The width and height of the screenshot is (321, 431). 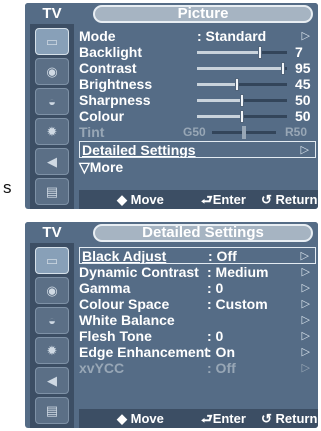 I want to click on xvycc-label: xvYCC, so click(x=102, y=368).